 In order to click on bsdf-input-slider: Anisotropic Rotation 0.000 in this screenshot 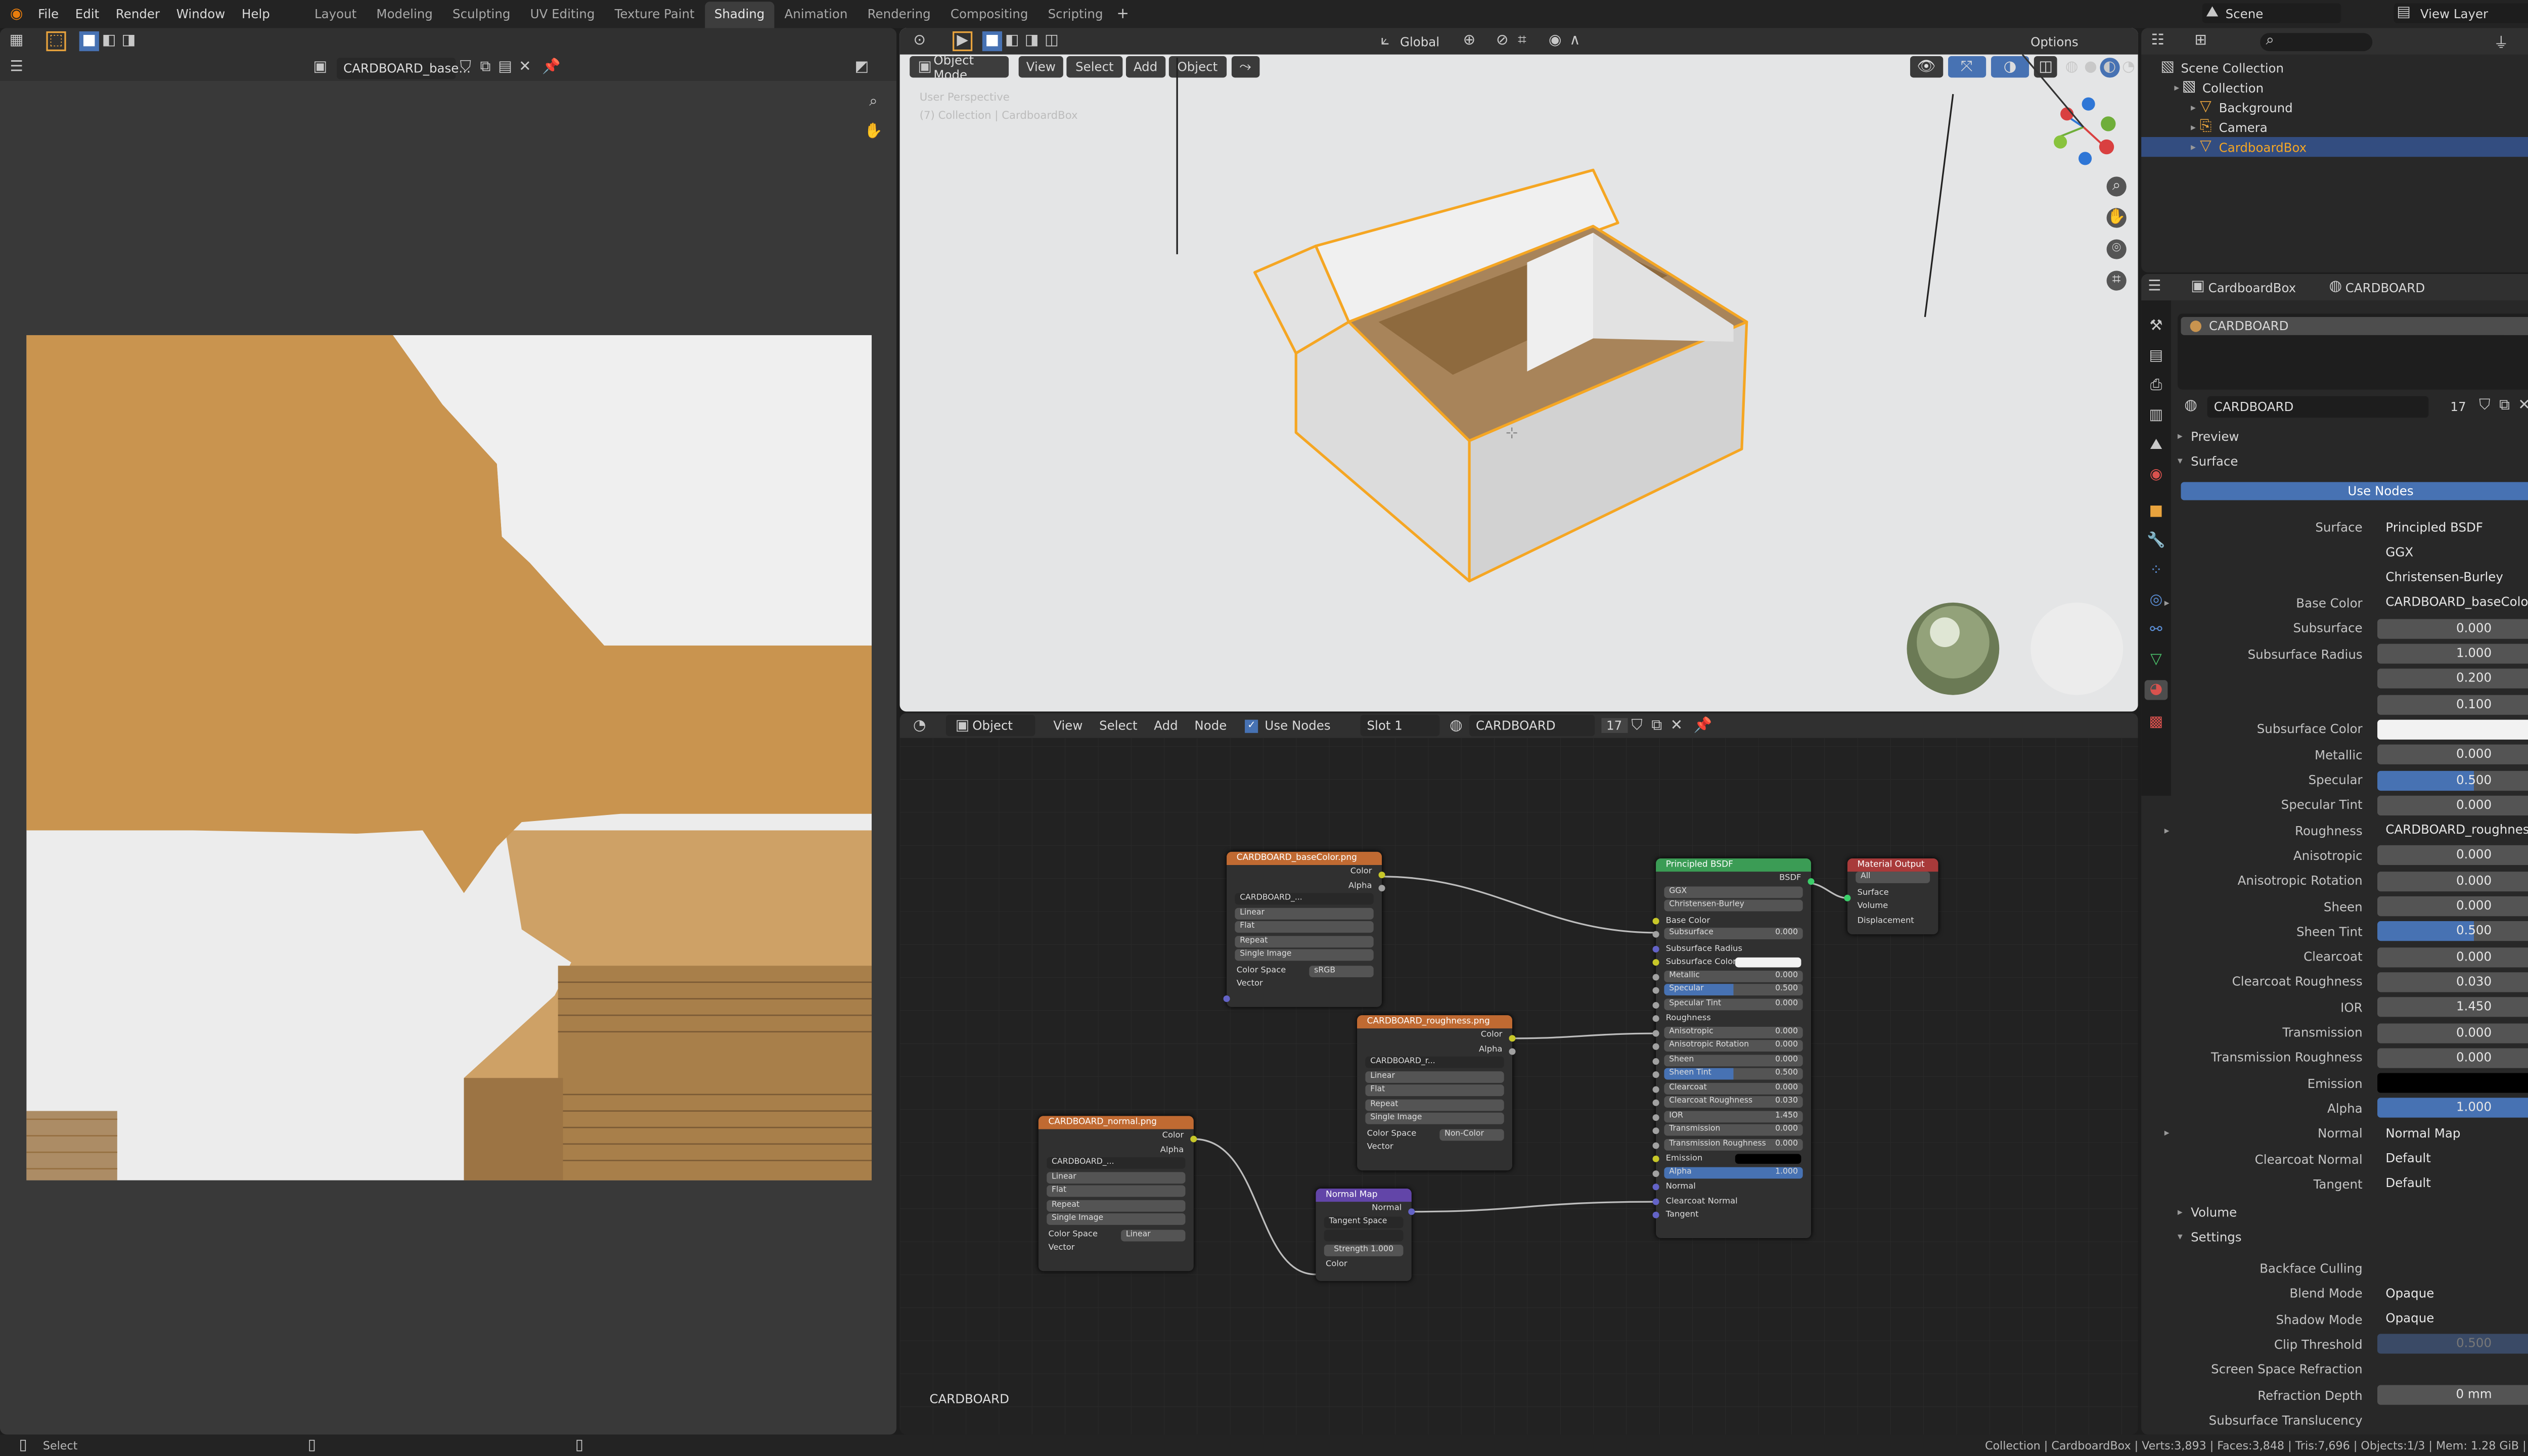, I will do `click(1734, 1046)`.